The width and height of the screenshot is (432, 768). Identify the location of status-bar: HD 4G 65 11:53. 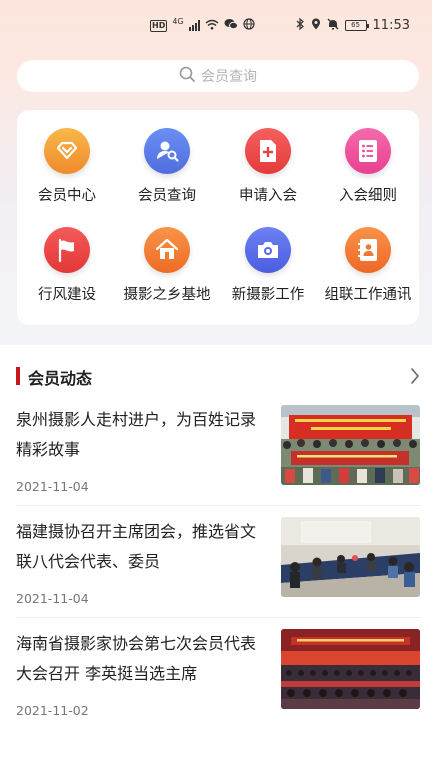
(216, 25).